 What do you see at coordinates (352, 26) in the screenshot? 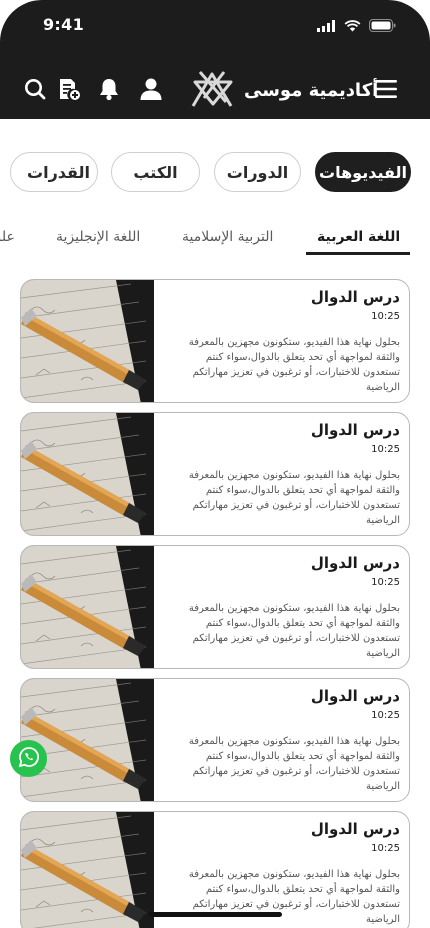
I see `wifi-icon` at bounding box center [352, 26].